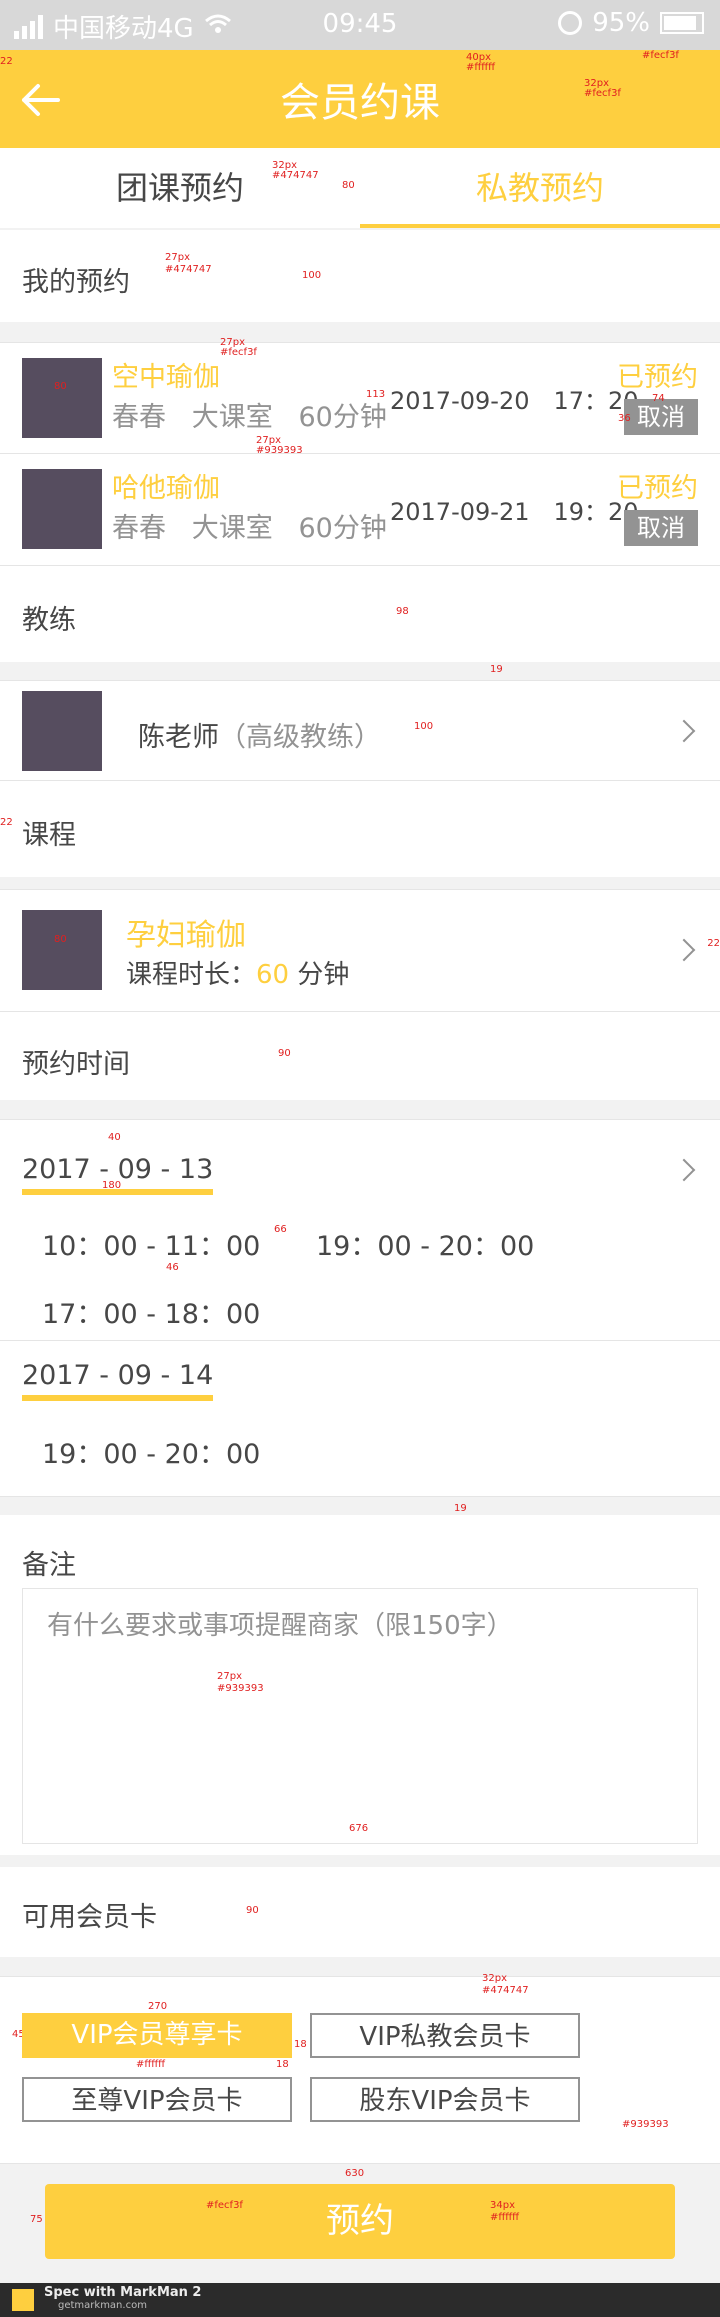 The height and width of the screenshot is (2317, 720). What do you see at coordinates (114, 1137) in the screenshot?
I see `annotation: 40` at bounding box center [114, 1137].